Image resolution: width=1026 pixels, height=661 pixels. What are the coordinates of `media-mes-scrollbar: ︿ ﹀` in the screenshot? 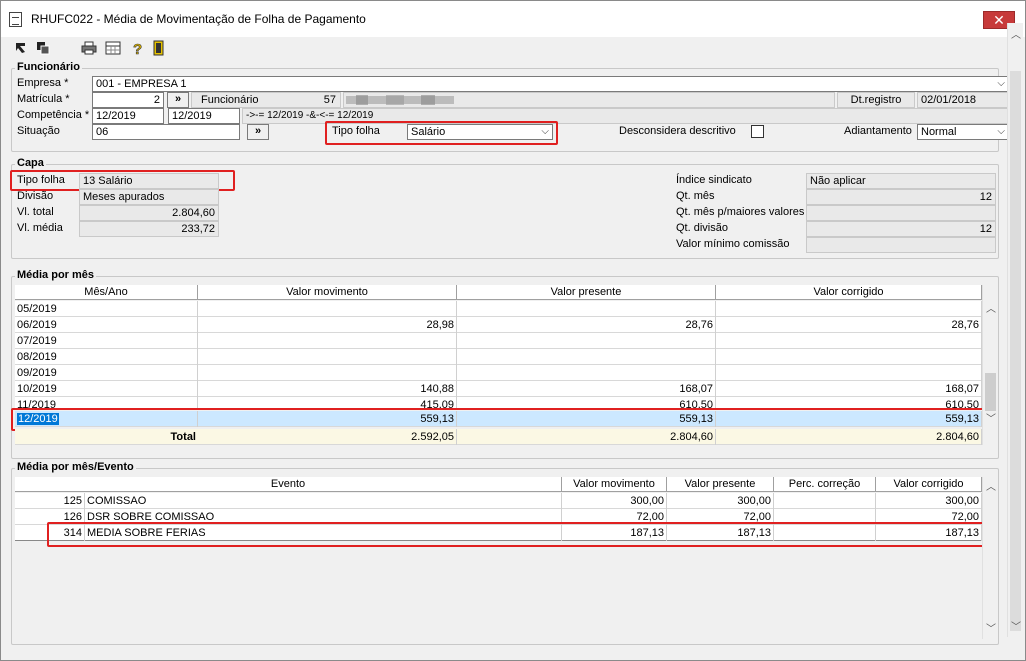 It's located at (990, 365).